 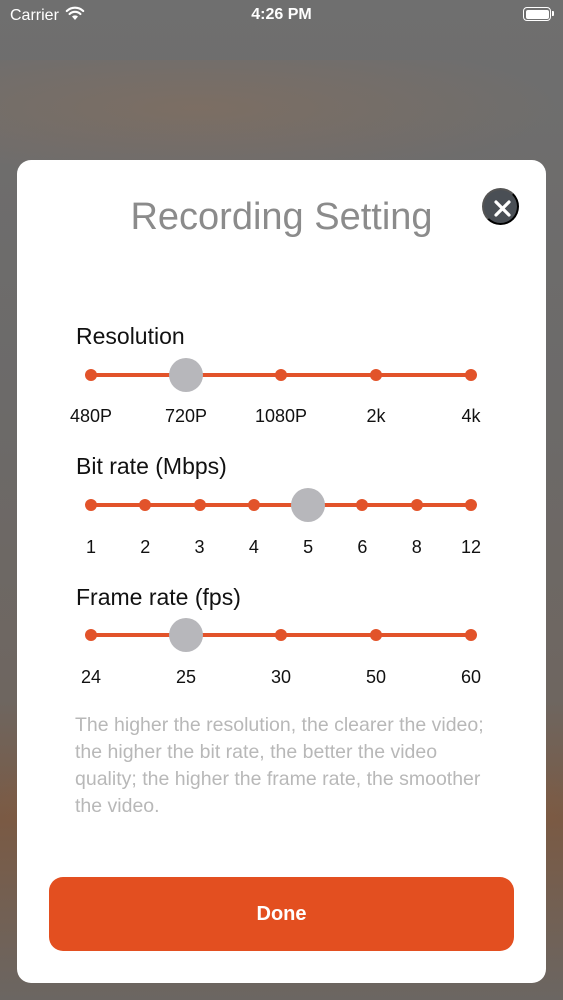 What do you see at coordinates (471, 677) in the screenshot?
I see `tick-label: 60` at bounding box center [471, 677].